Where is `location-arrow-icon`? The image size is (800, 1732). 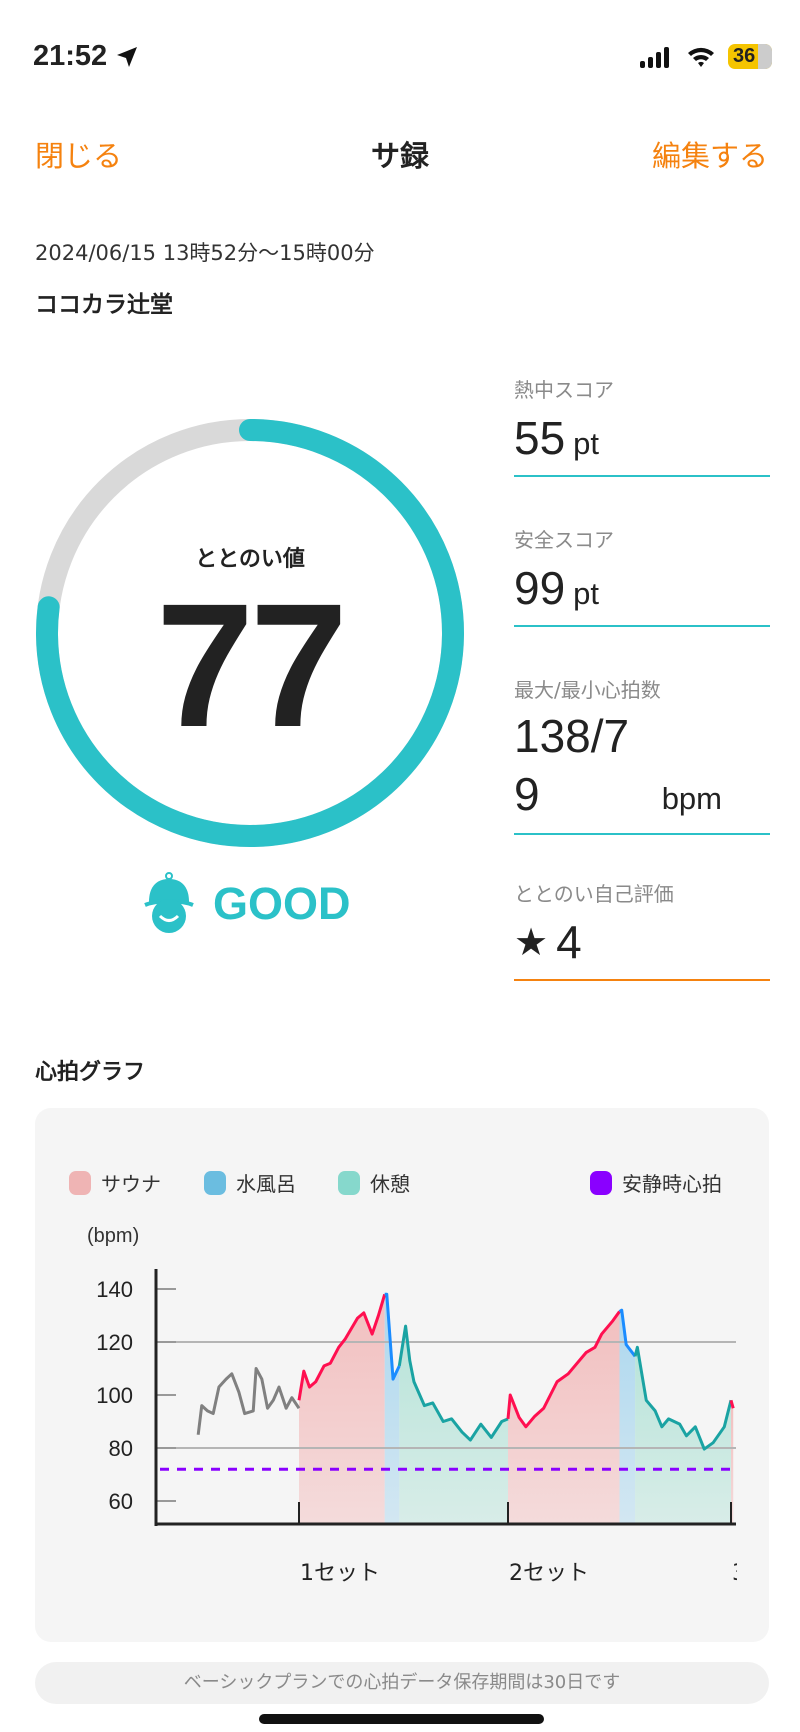
location-arrow-icon is located at coordinates (127, 56).